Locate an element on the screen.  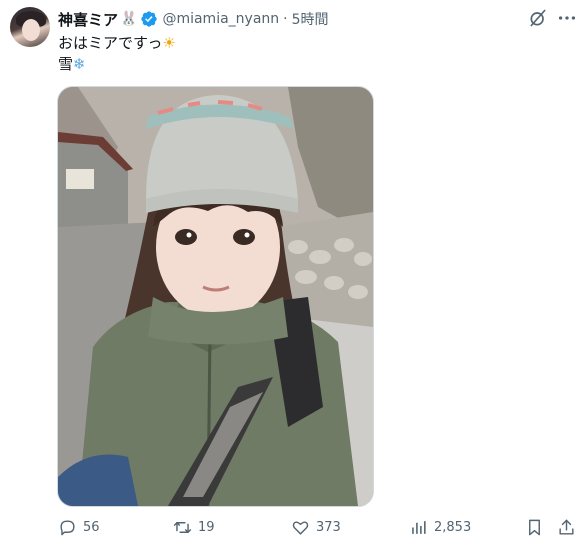
tweet-header: 神喜ミア 🐰 @miamia_nyann · 5時間 is located at coordinates (193, 19).